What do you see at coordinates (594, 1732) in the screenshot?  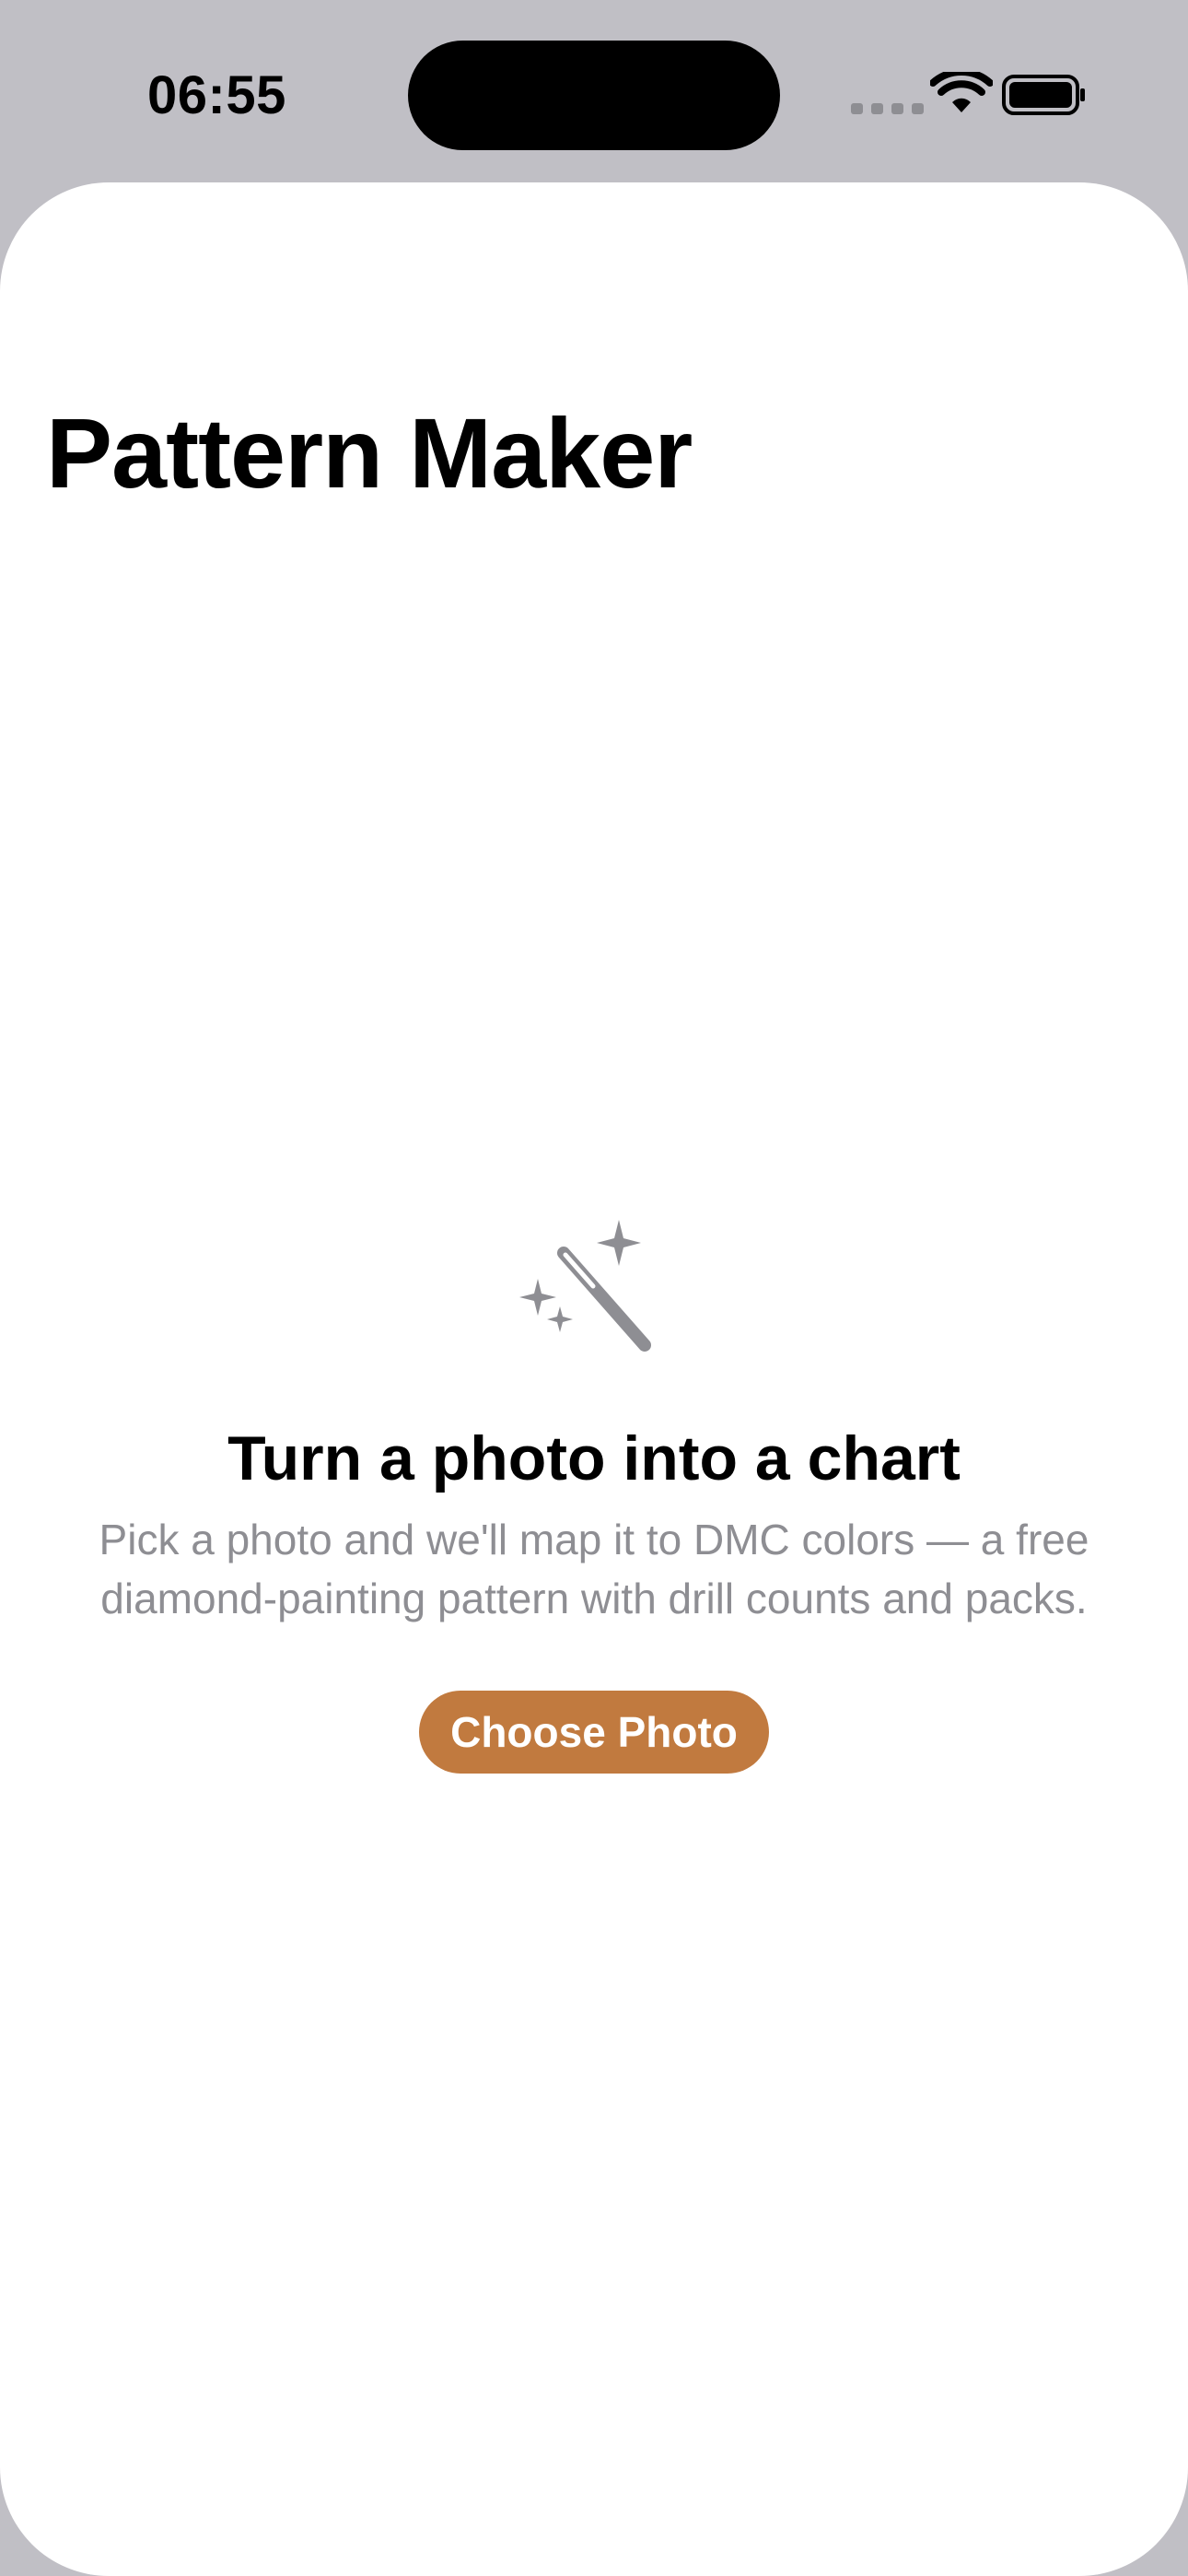 I see `choose-photo-button: Choose Photo` at bounding box center [594, 1732].